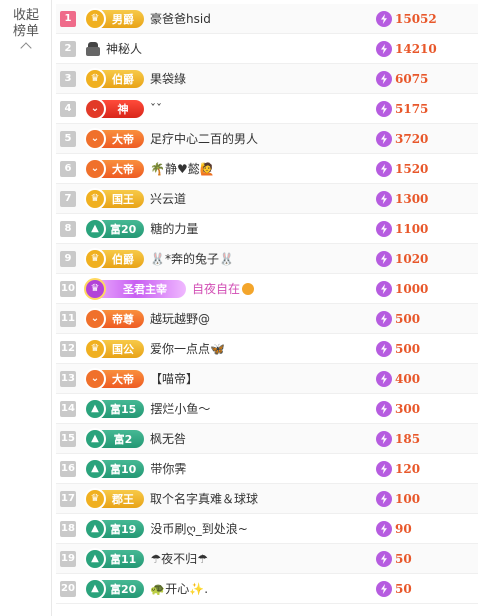 The width and height of the screenshot is (487, 616). Describe the element at coordinates (114, 258) in the screenshot. I see `level-badge: ♛ 伯爵` at that location.